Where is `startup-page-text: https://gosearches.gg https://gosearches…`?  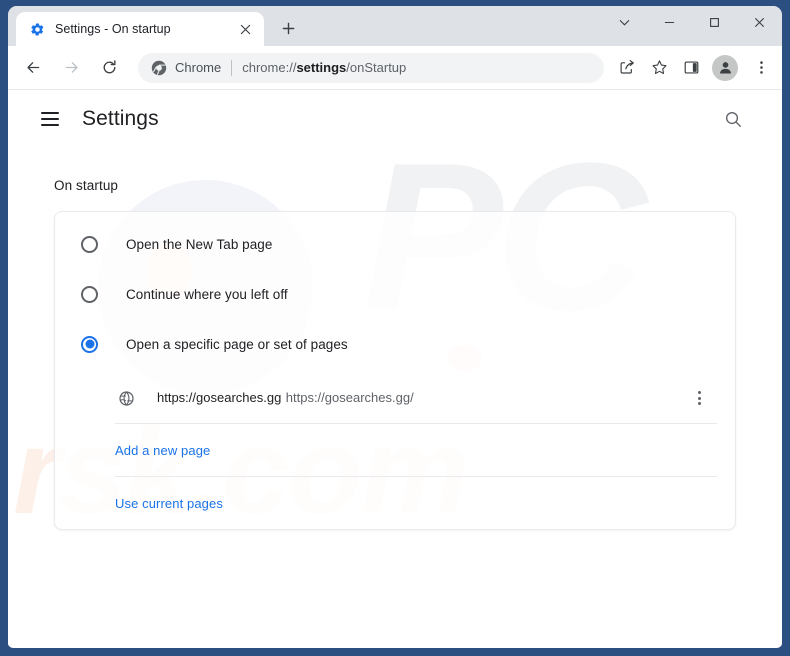
startup-page-text: https://gosearches.gg https://gosearches… is located at coordinates (421, 398).